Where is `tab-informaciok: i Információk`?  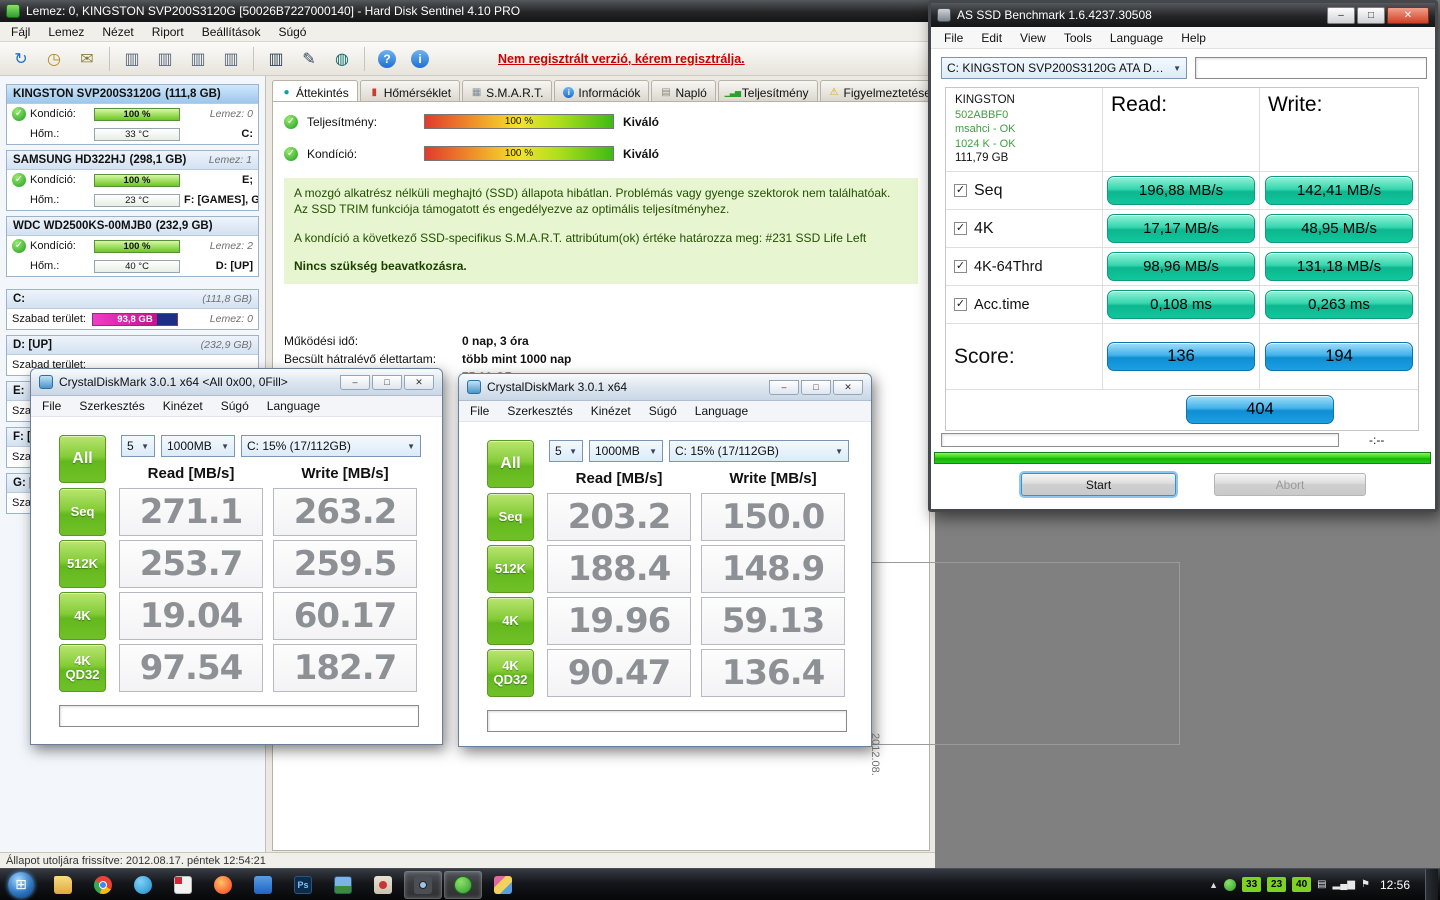
tab-informaciok: i Információk is located at coordinates (602, 90).